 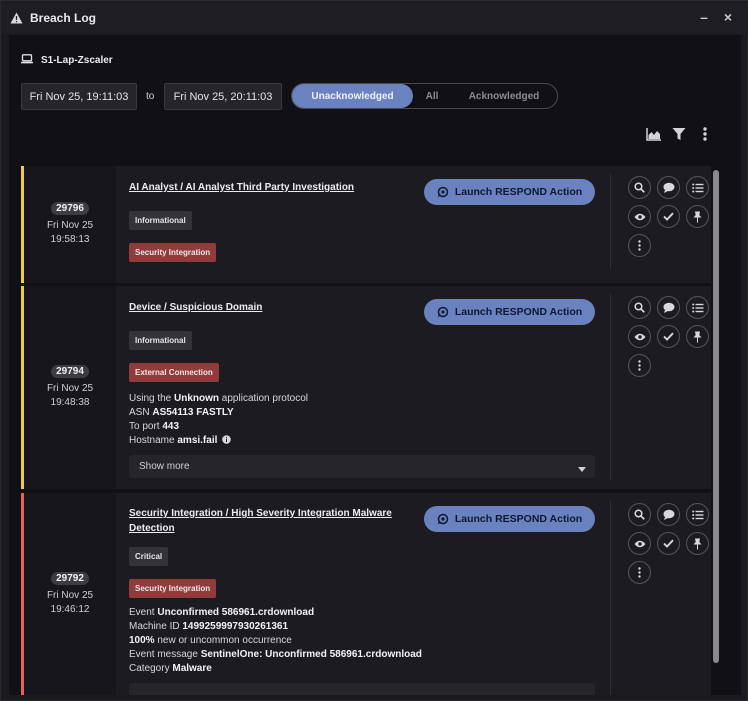 I want to click on category-badge: External Connection, so click(x=174, y=372).